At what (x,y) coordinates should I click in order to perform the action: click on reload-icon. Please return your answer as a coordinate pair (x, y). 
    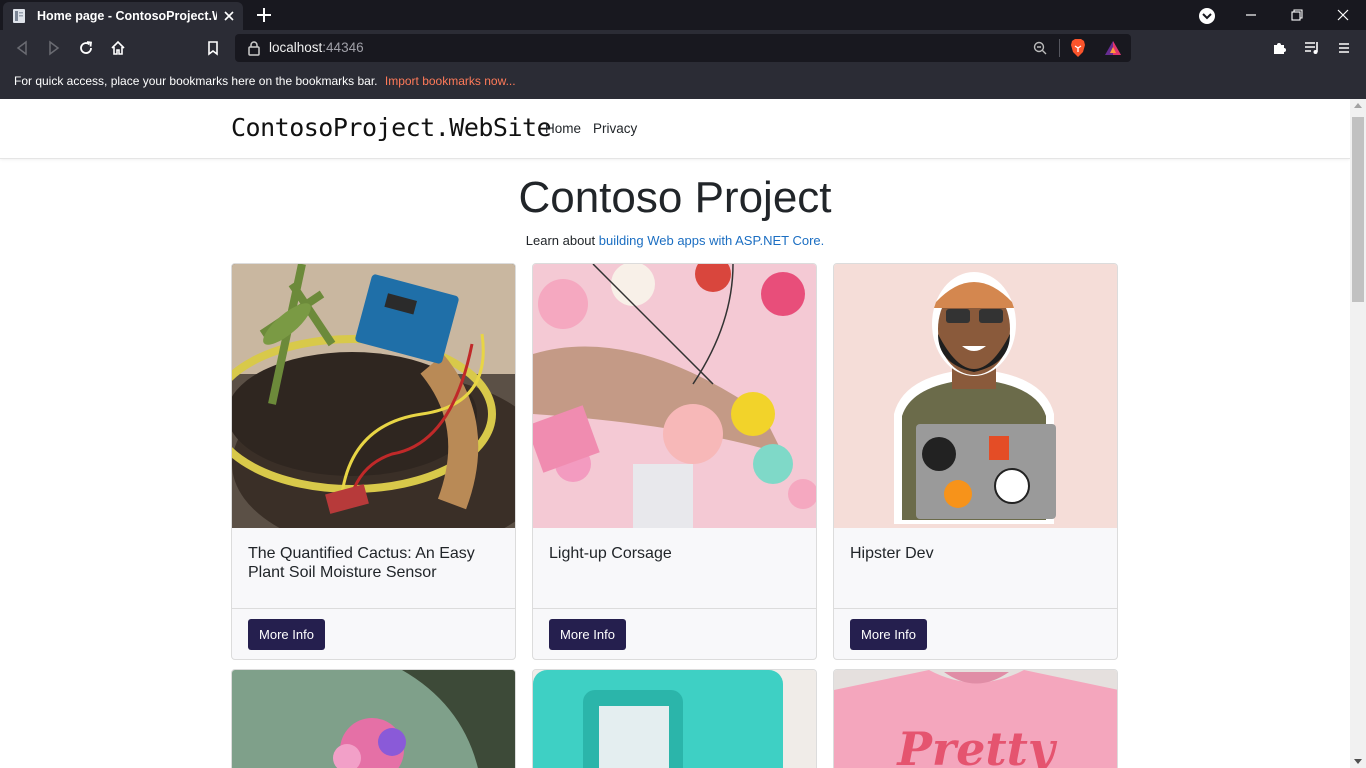
    Looking at the image, I should click on (86, 48).